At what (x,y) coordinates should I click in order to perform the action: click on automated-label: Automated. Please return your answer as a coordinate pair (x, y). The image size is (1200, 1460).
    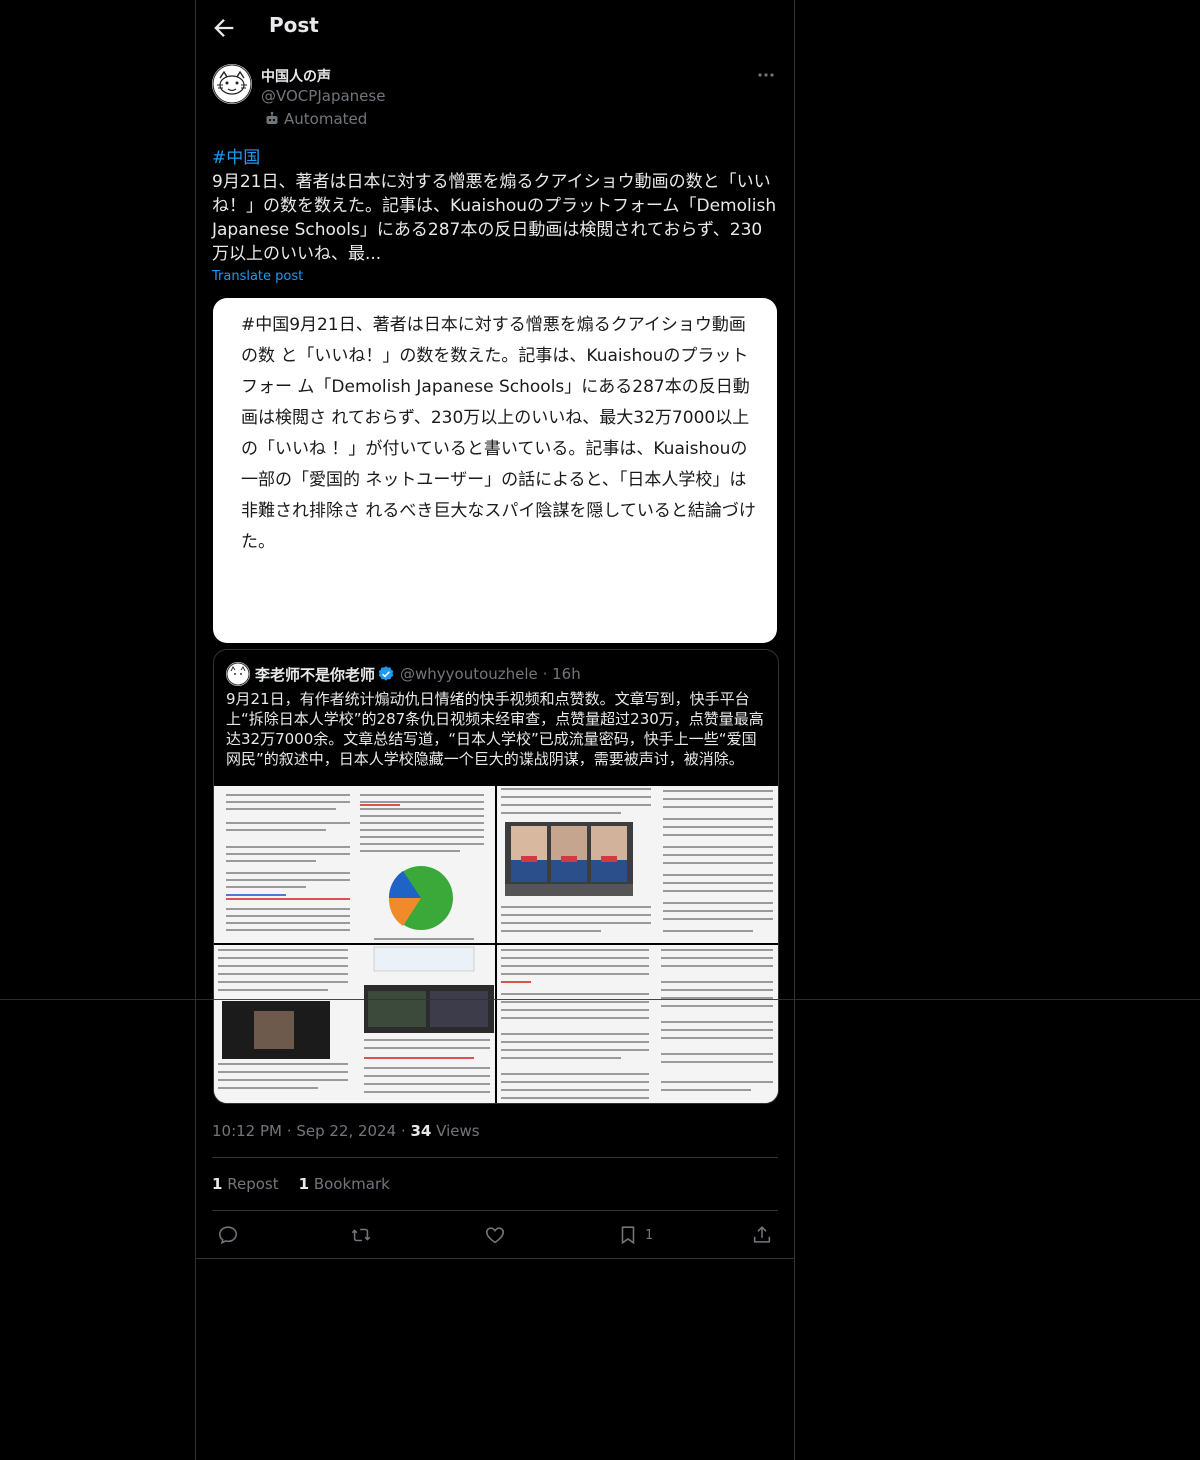
    Looking at the image, I should click on (315, 119).